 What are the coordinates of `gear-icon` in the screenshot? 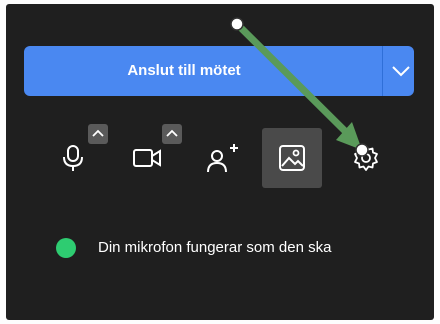 It's located at (366, 158).